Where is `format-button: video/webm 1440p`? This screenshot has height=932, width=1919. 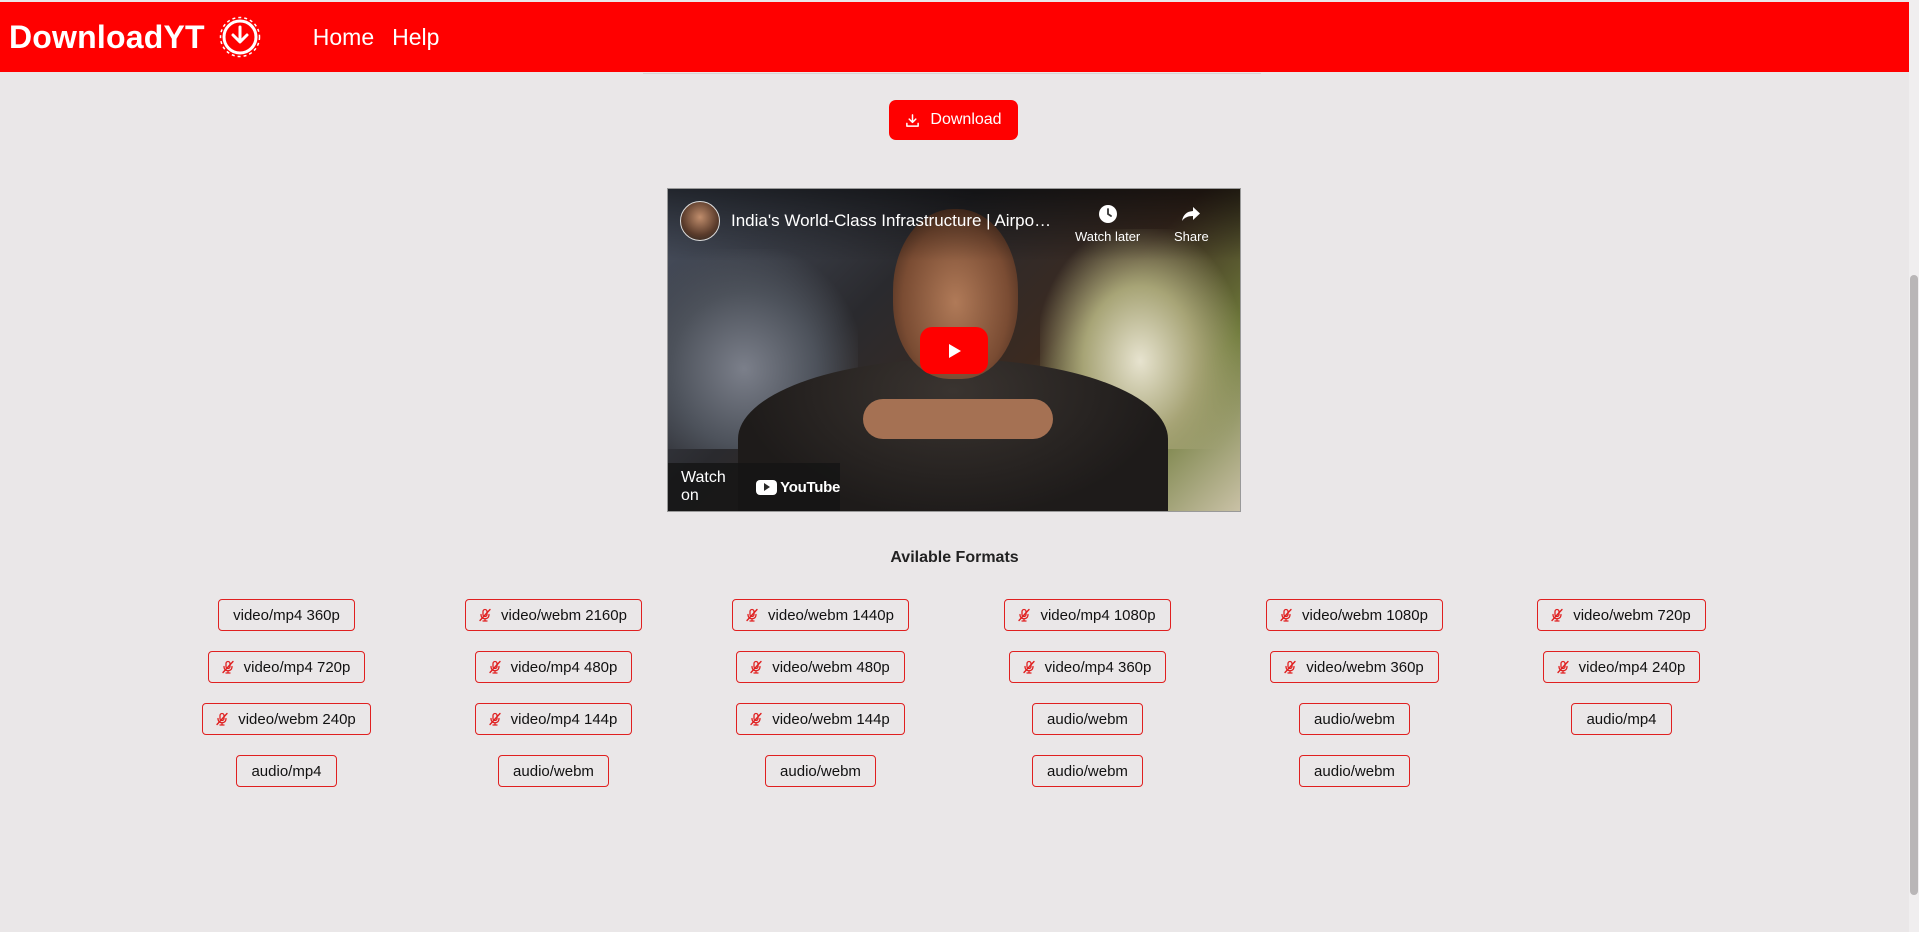 format-button: video/webm 1440p is located at coordinates (820, 615).